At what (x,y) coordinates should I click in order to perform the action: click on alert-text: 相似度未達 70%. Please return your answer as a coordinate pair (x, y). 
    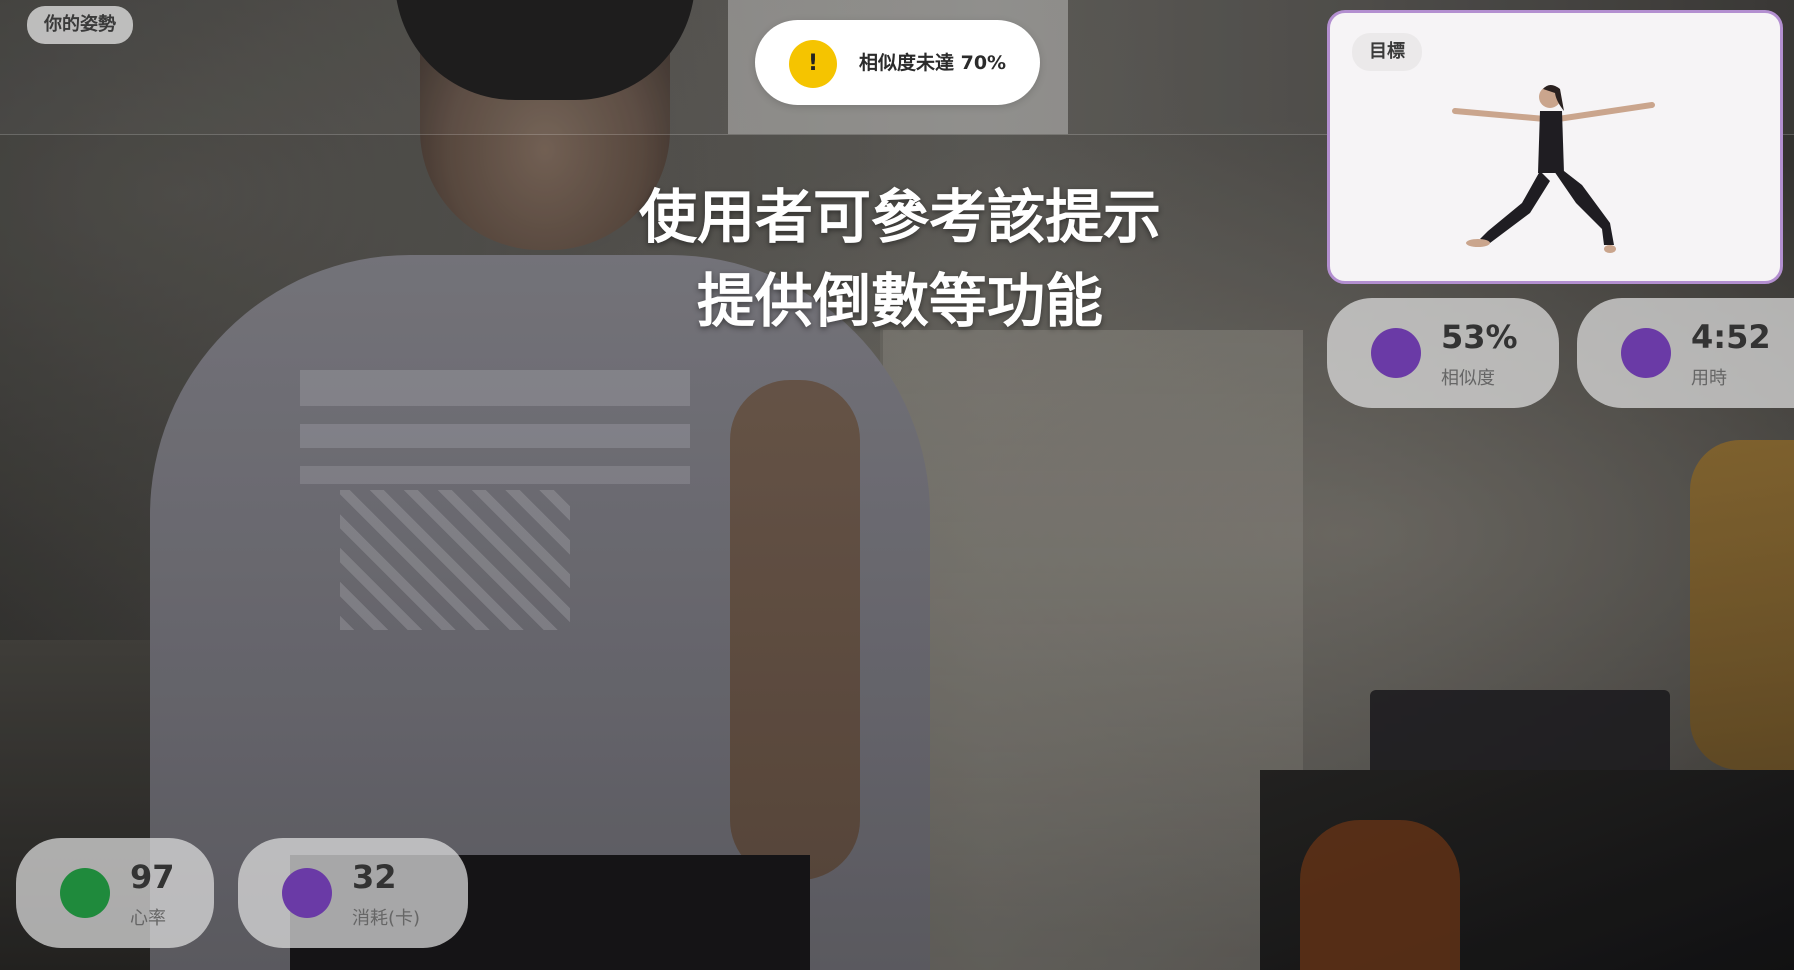
    Looking at the image, I should click on (933, 63).